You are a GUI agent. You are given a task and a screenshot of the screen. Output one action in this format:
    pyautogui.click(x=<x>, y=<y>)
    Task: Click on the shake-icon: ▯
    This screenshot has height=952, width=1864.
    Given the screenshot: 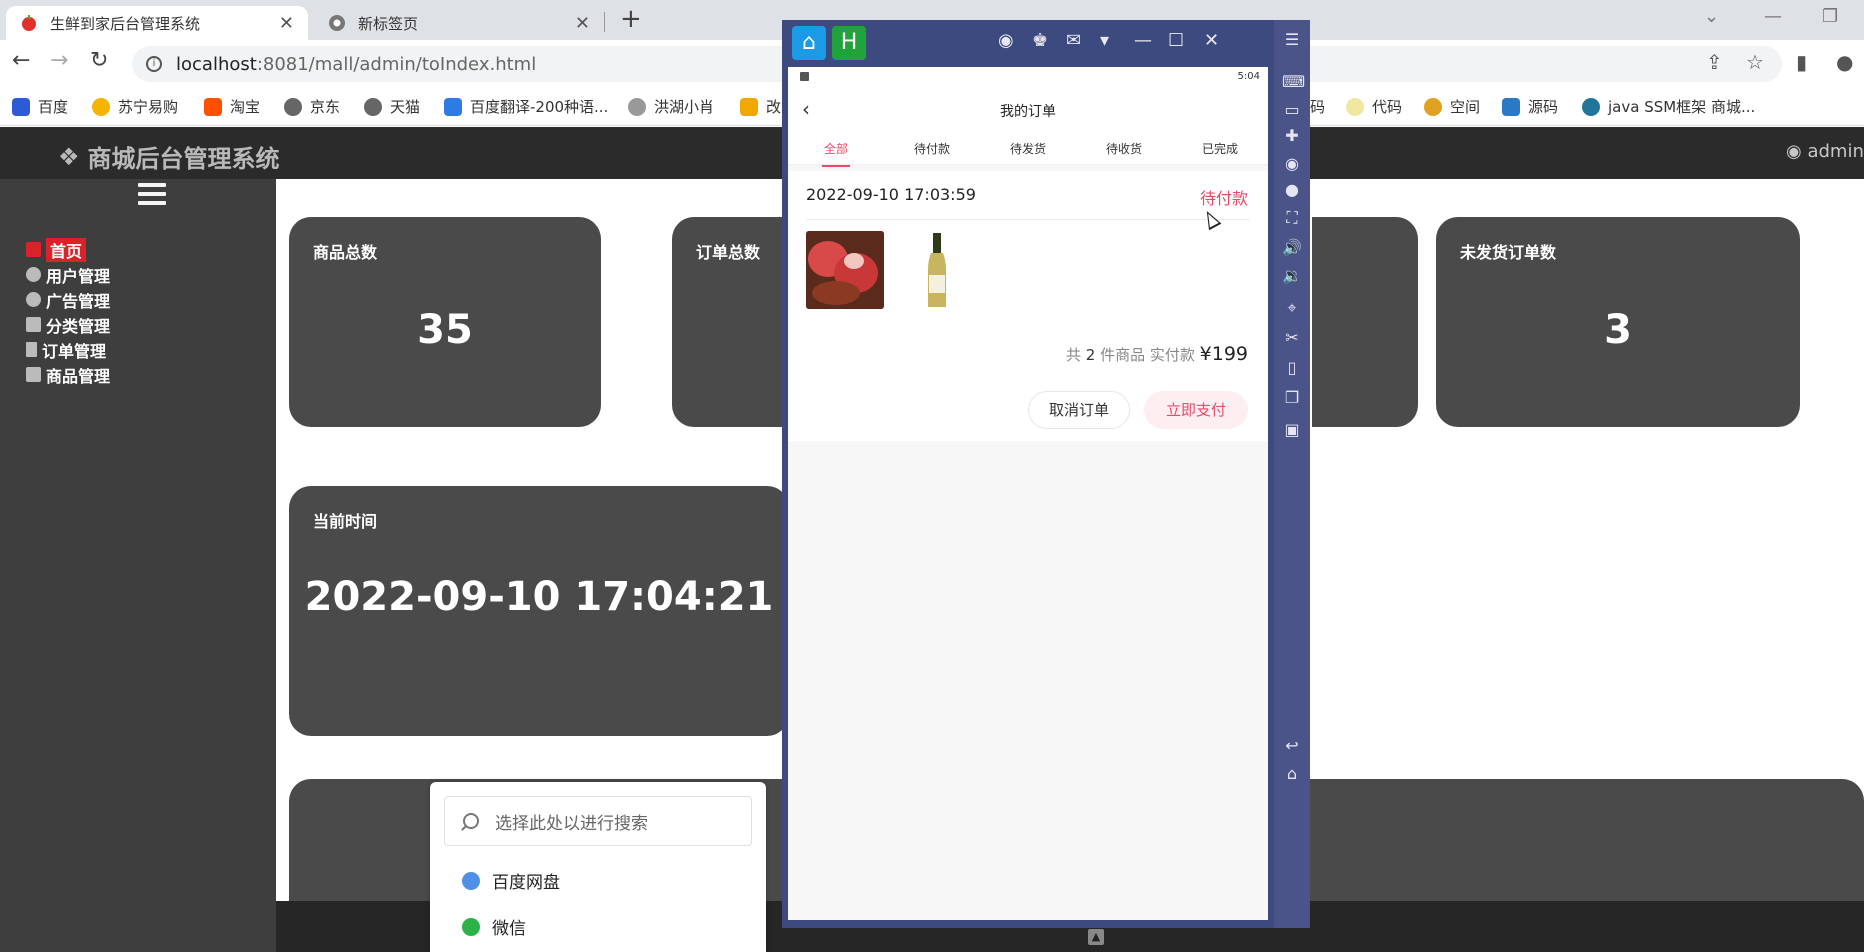 What is the action you would take?
    pyautogui.click(x=1292, y=368)
    